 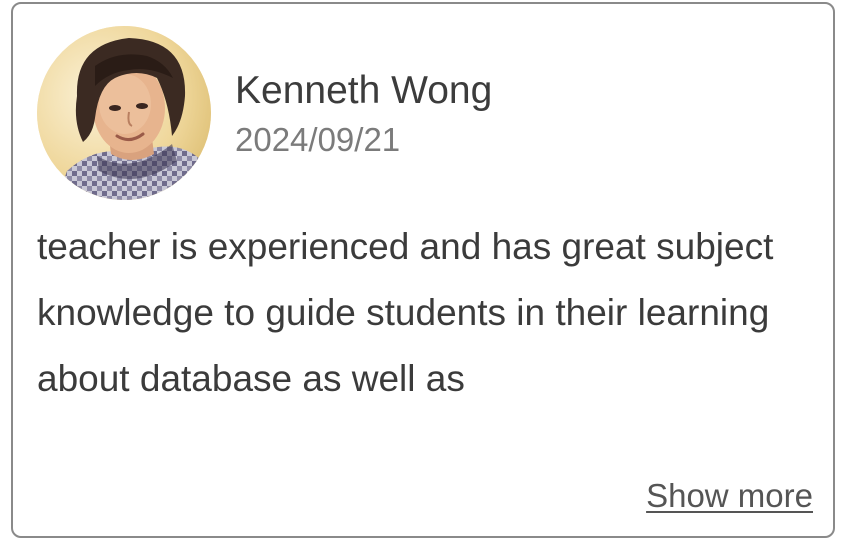 I want to click on review-date: 2024/09/21, so click(x=318, y=139).